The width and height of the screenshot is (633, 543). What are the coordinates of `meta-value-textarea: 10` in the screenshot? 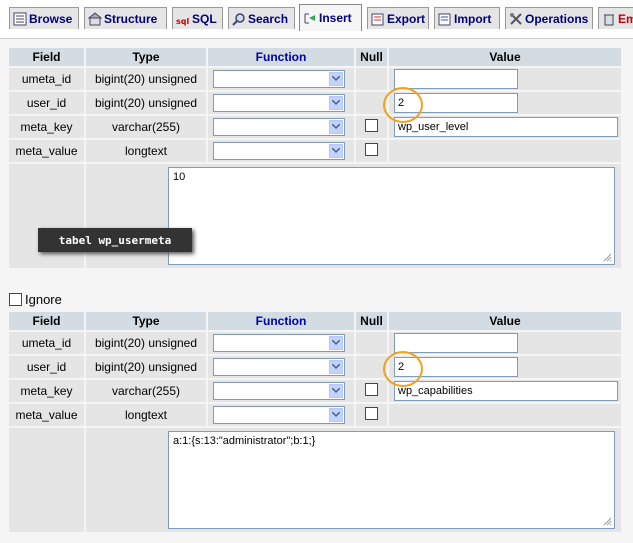 It's located at (391, 216).